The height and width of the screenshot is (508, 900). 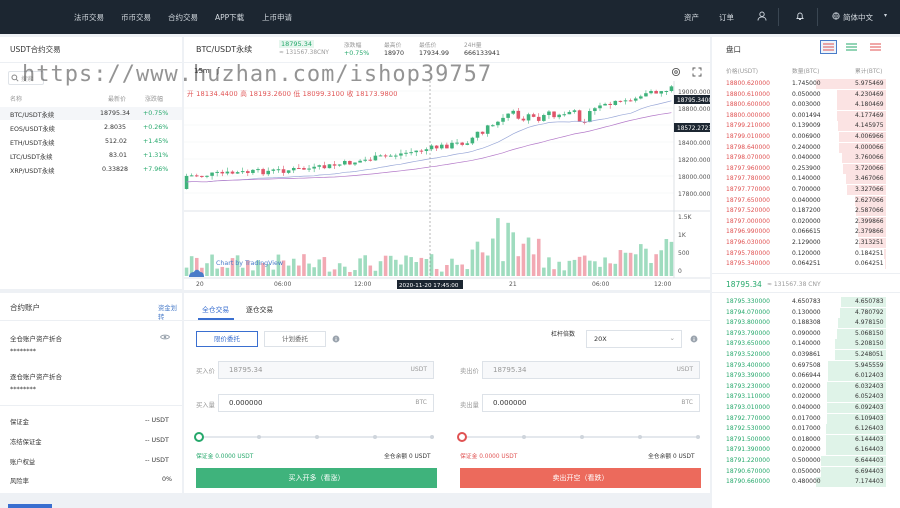 What do you see at coordinates (326, 403) in the screenshot?
I see `buy-qty-input: 0.000000 BTC` at bounding box center [326, 403].